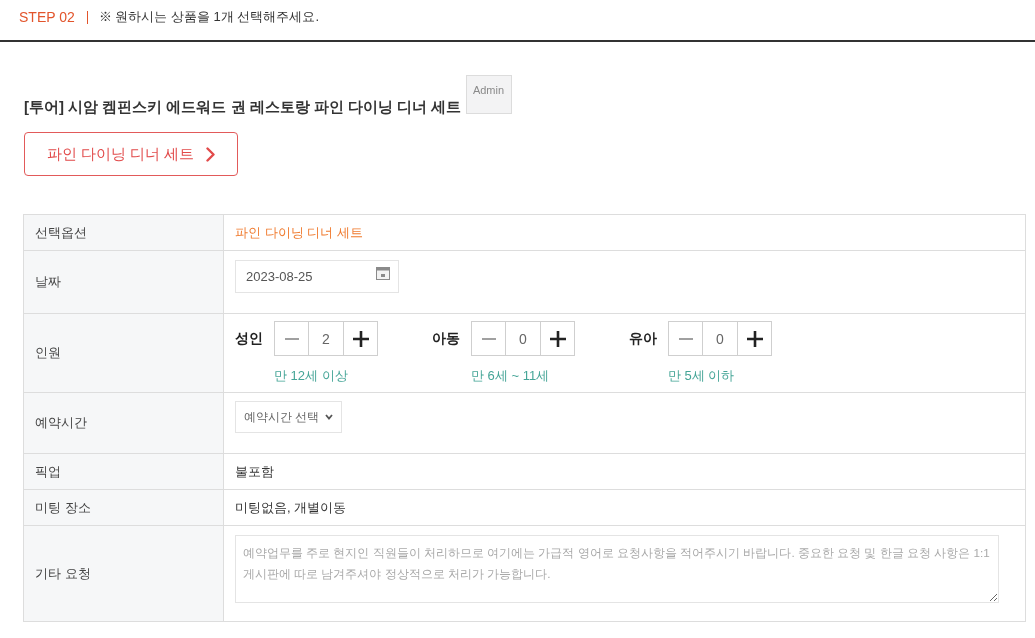 This screenshot has width=1035, height=638. What do you see at coordinates (617, 569) in the screenshot?
I see `request-textarea: 예약업무를 주로 현지인 직원들이 처리하므로 여기에는 가급적 영어로 요청사항을 적어주시기 바랍니다. 중요한 요청 및 한글 요청 사항은 1:1 게시판에 따로 남겨주셔야 정상적으로 처리가 가능합니다.` at bounding box center [617, 569].